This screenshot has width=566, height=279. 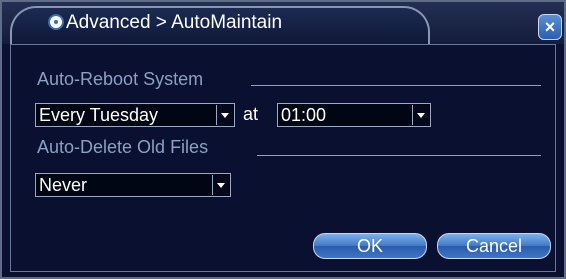 I want to click on auto-delete-label: Auto-Delete Old Files, so click(x=123, y=147).